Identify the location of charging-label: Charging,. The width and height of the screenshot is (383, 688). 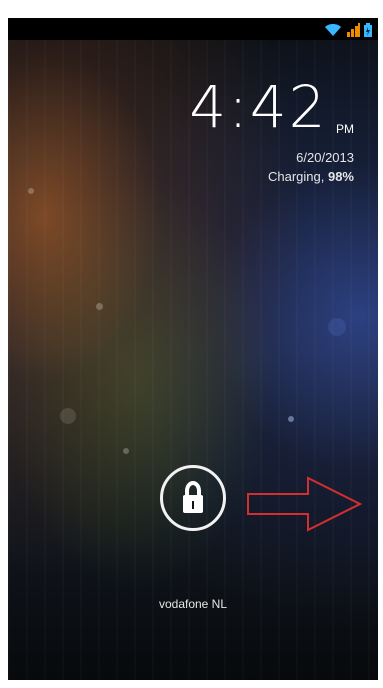
(297, 176).